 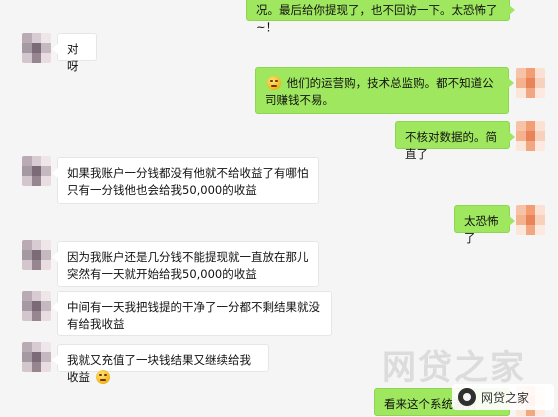 I want to click on watermark-badge: 网贷之家, so click(x=503, y=397).